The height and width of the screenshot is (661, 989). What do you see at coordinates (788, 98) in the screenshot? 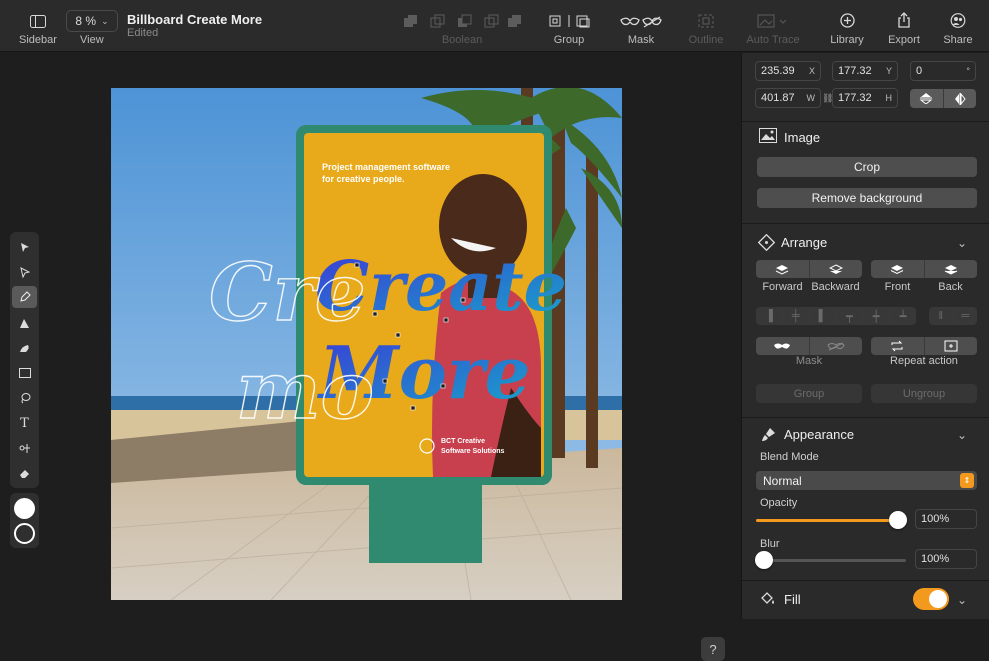
I see `width-field: 401.87 W` at bounding box center [788, 98].